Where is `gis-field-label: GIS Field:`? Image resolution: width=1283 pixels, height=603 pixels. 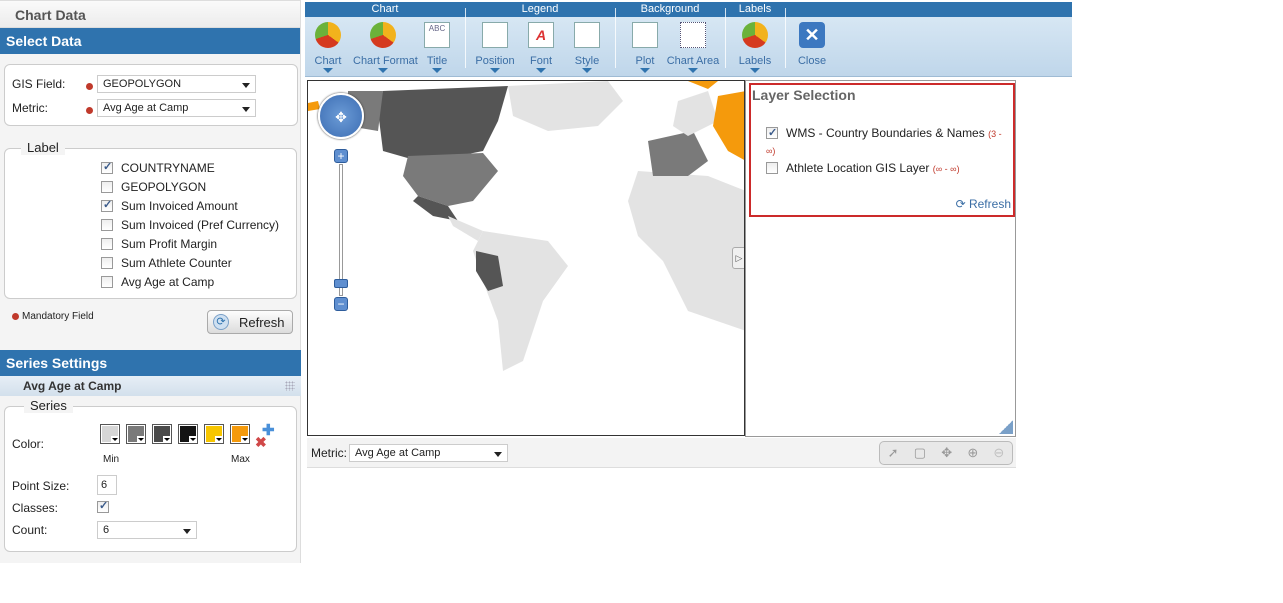 gis-field-label: GIS Field: is located at coordinates (39, 84).